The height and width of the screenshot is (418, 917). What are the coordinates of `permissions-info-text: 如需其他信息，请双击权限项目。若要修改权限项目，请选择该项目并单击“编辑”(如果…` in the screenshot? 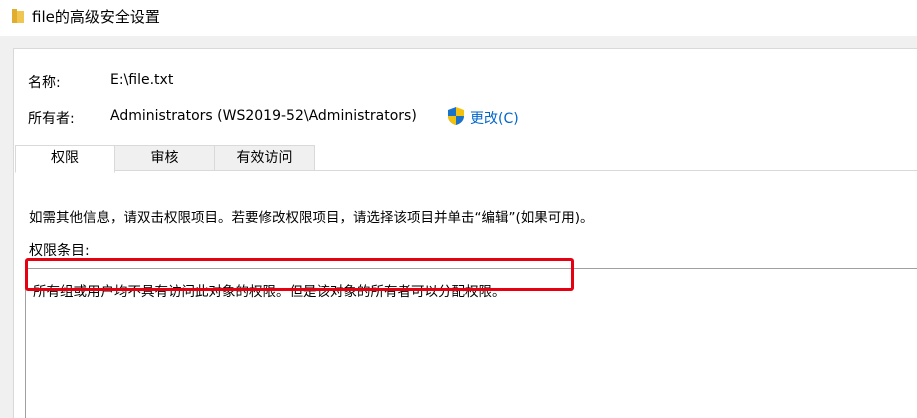 It's located at (311, 218).